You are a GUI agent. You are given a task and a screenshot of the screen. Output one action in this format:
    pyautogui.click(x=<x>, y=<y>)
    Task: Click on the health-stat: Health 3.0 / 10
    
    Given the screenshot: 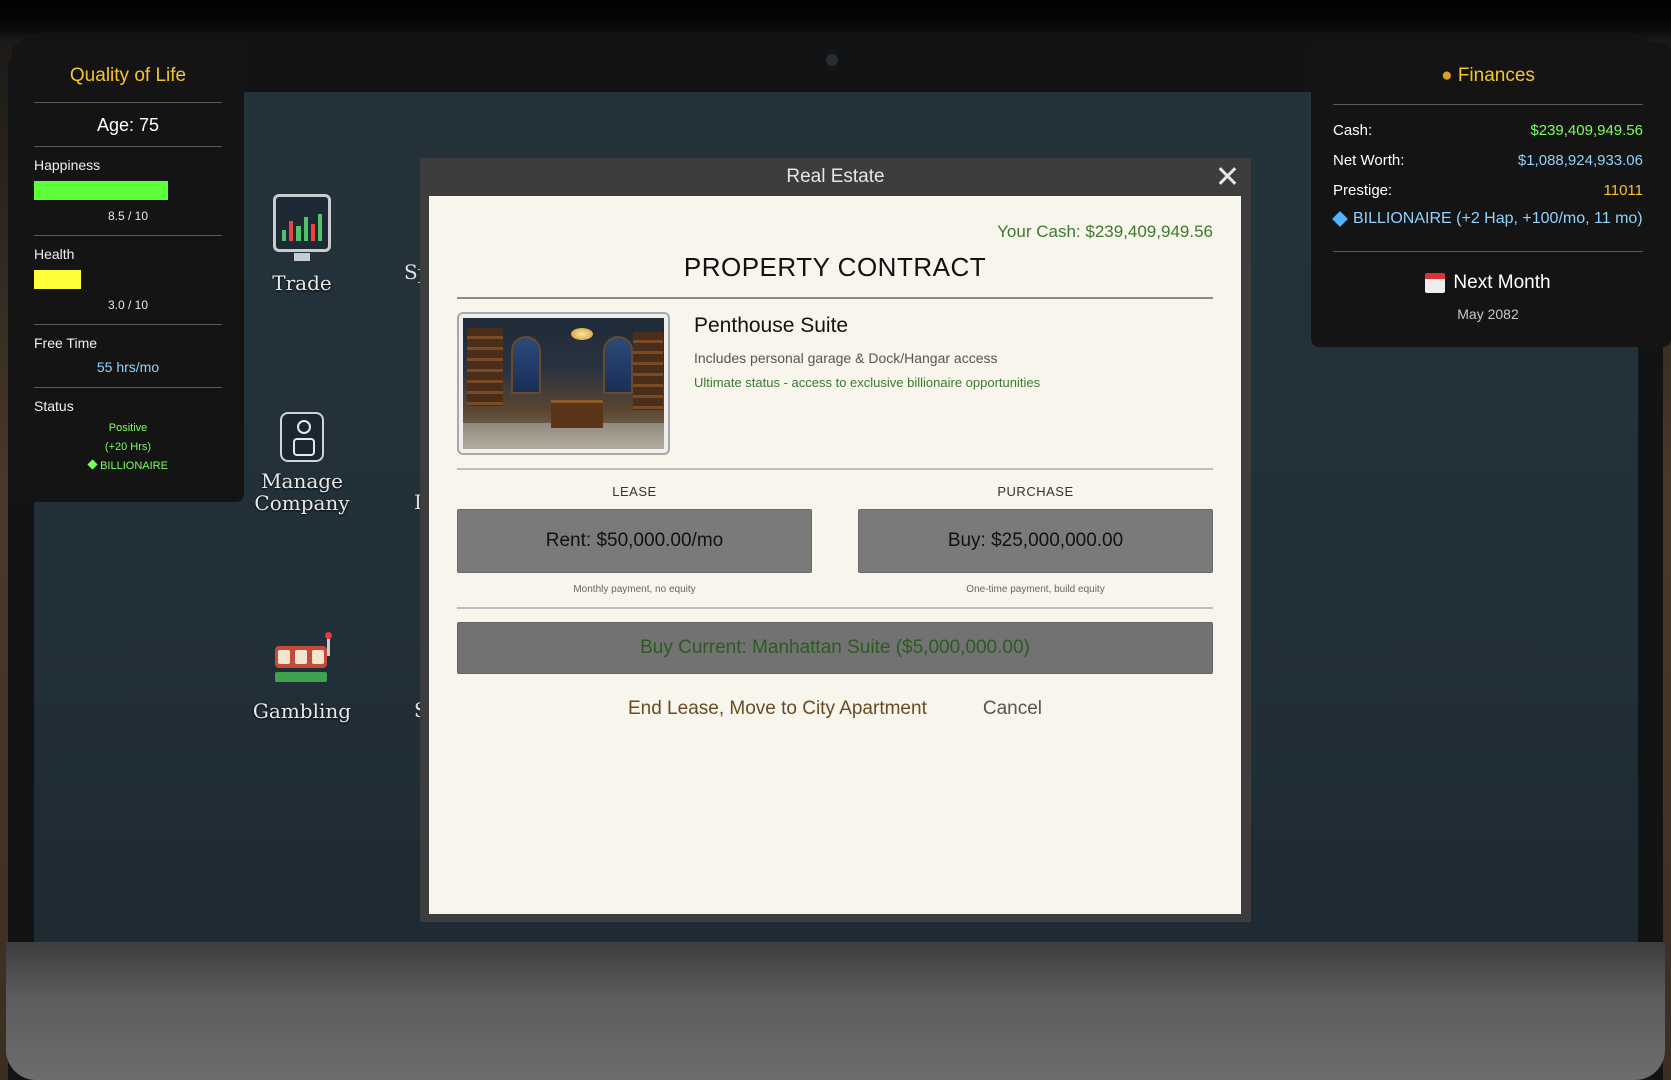 What is the action you would take?
    pyautogui.click(x=128, y=280)
    